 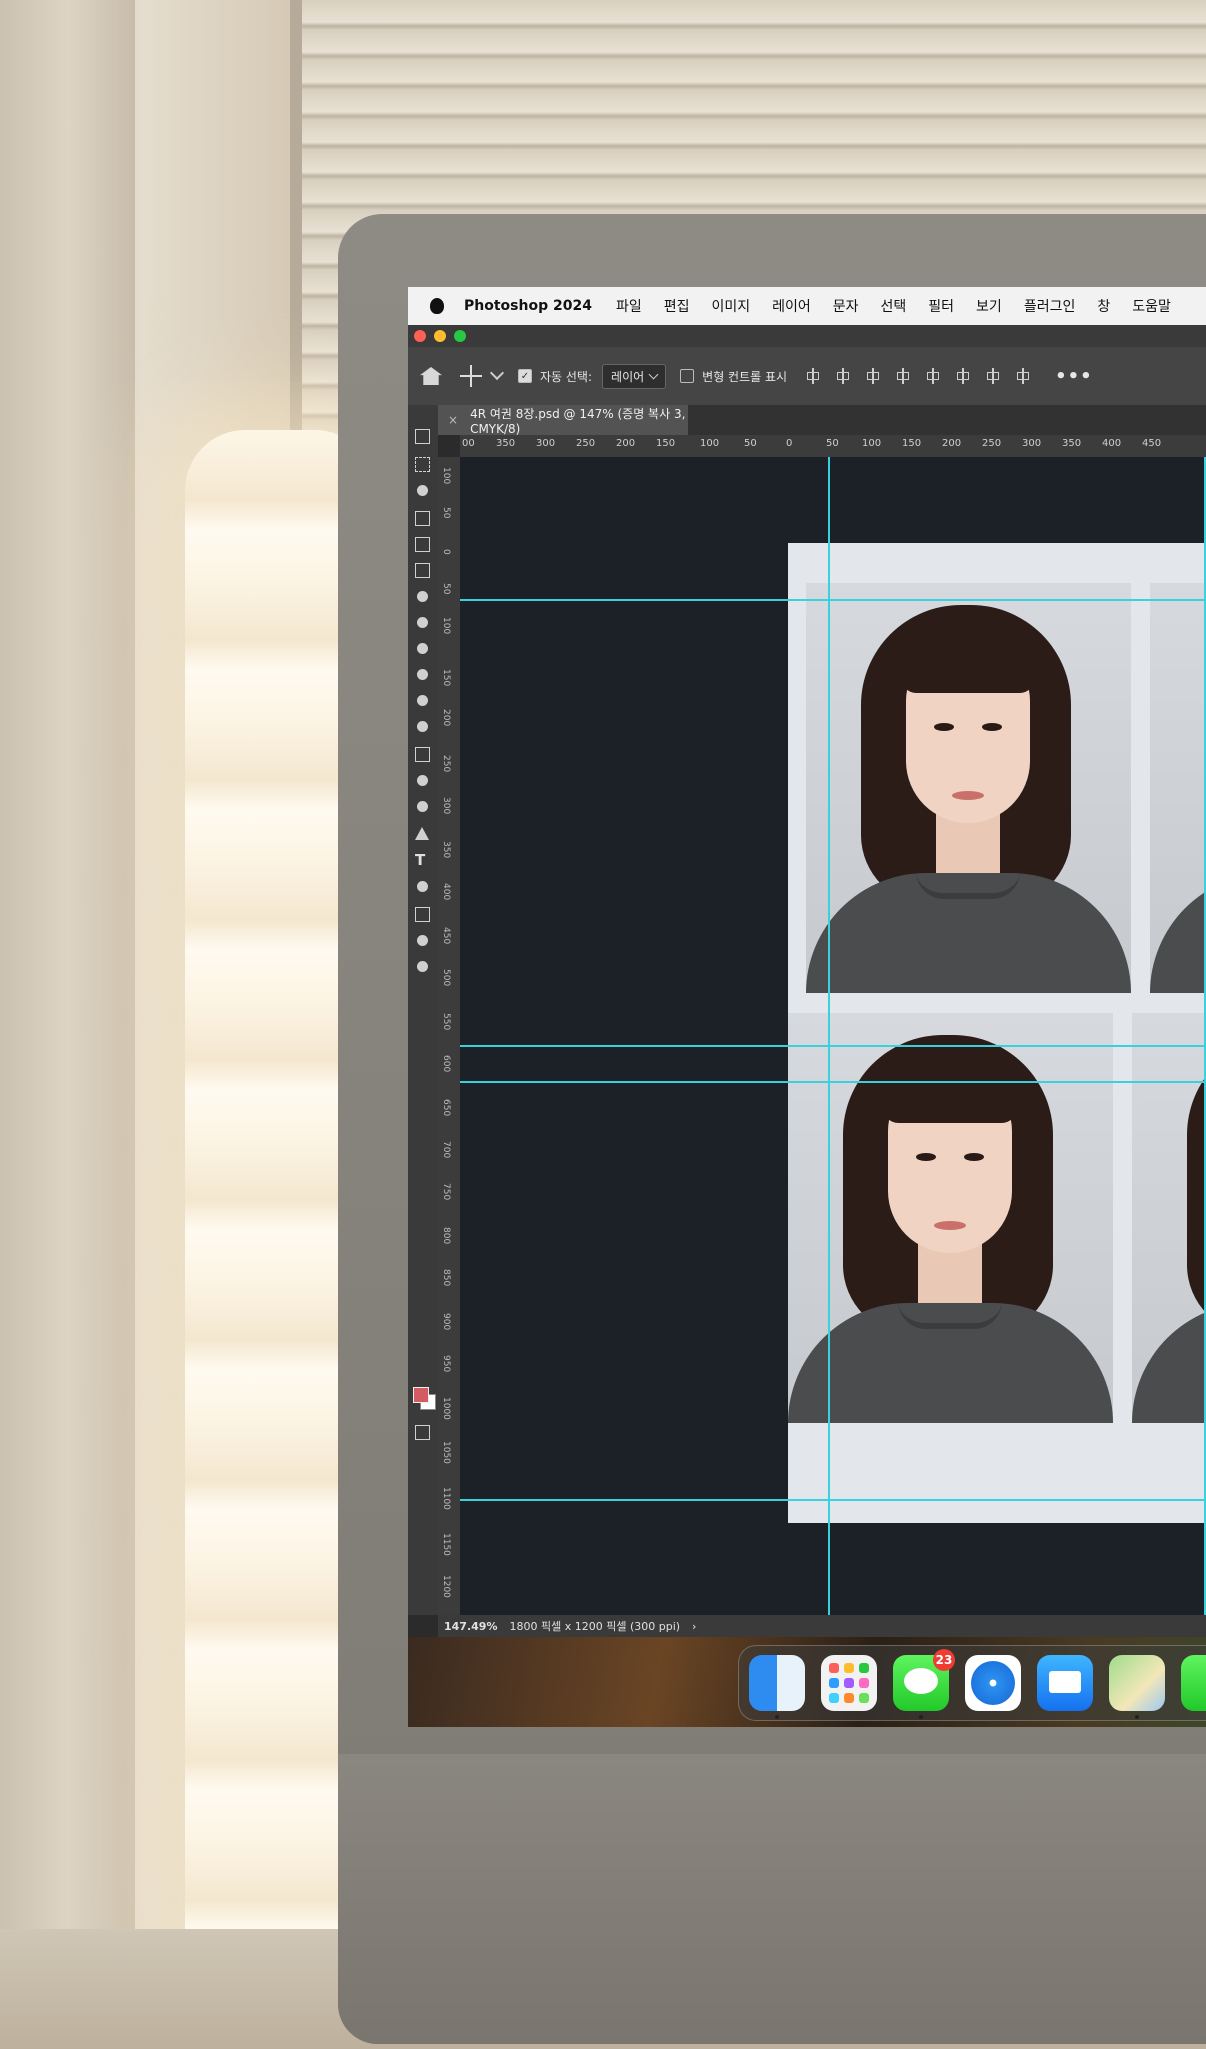 What do you see at coordinates (791, 306) in the screenshot?
I see `menu-item-layer: 레이어` at bounding box center [791, 306].